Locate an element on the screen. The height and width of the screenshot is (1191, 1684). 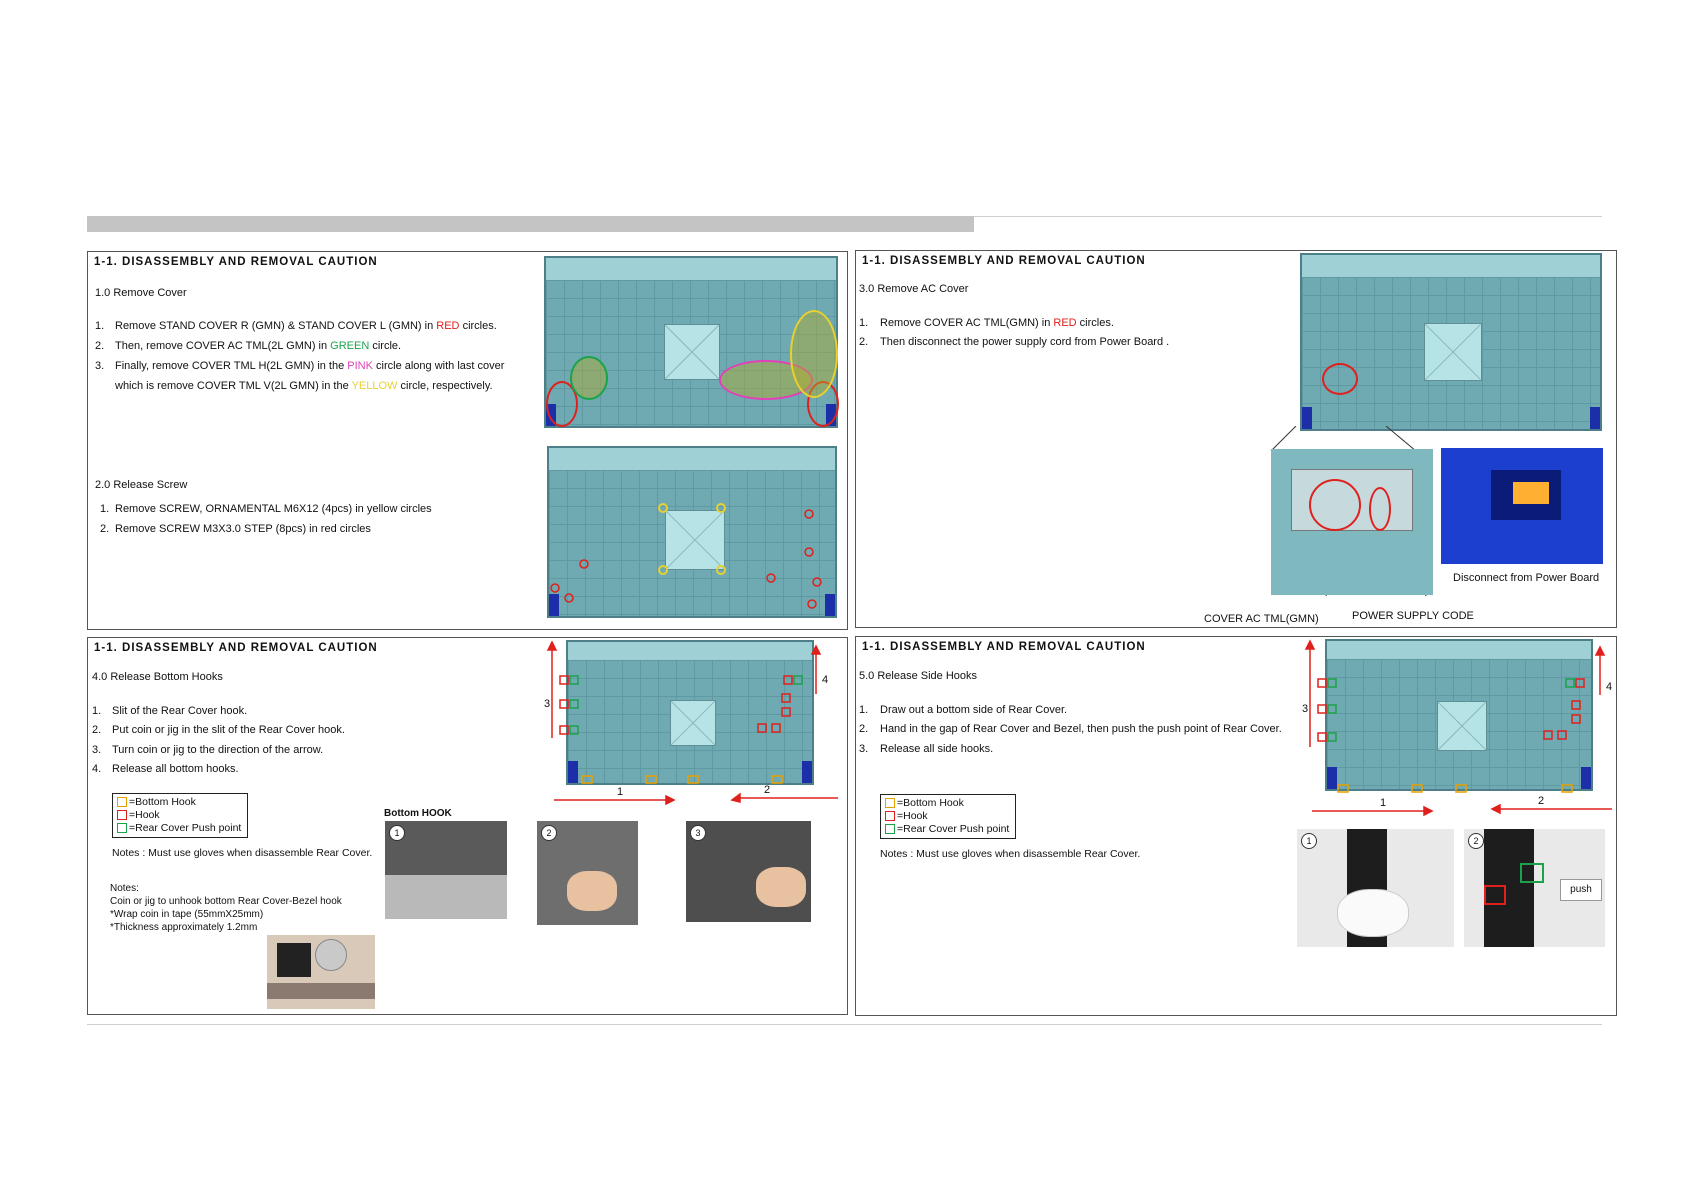
step-heading-remove-cover: 1.0 Remove Cover is located at coordinates (141, 293).